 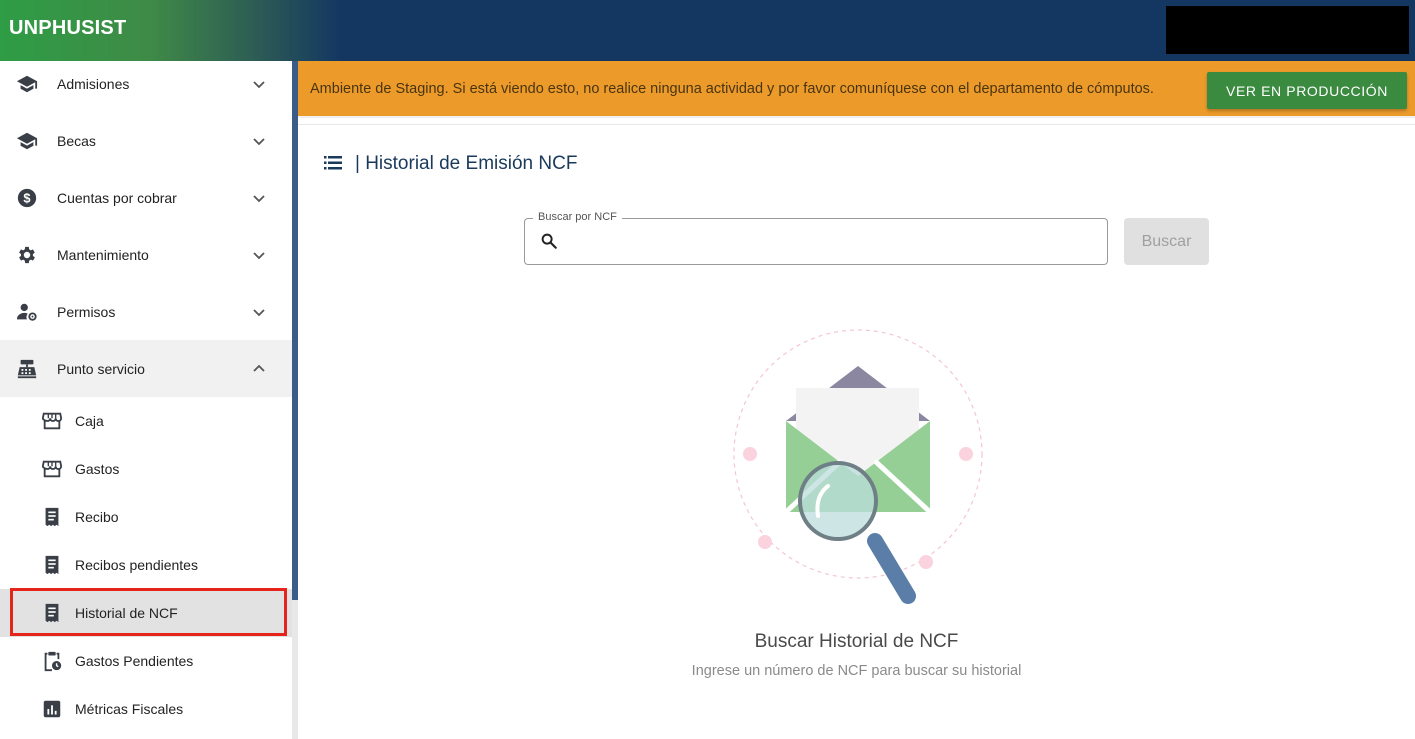 I want to click on sidebar-group-cuentas-por-cobrar: $ Cuentas por cobrar, so click(x=146, y=197).